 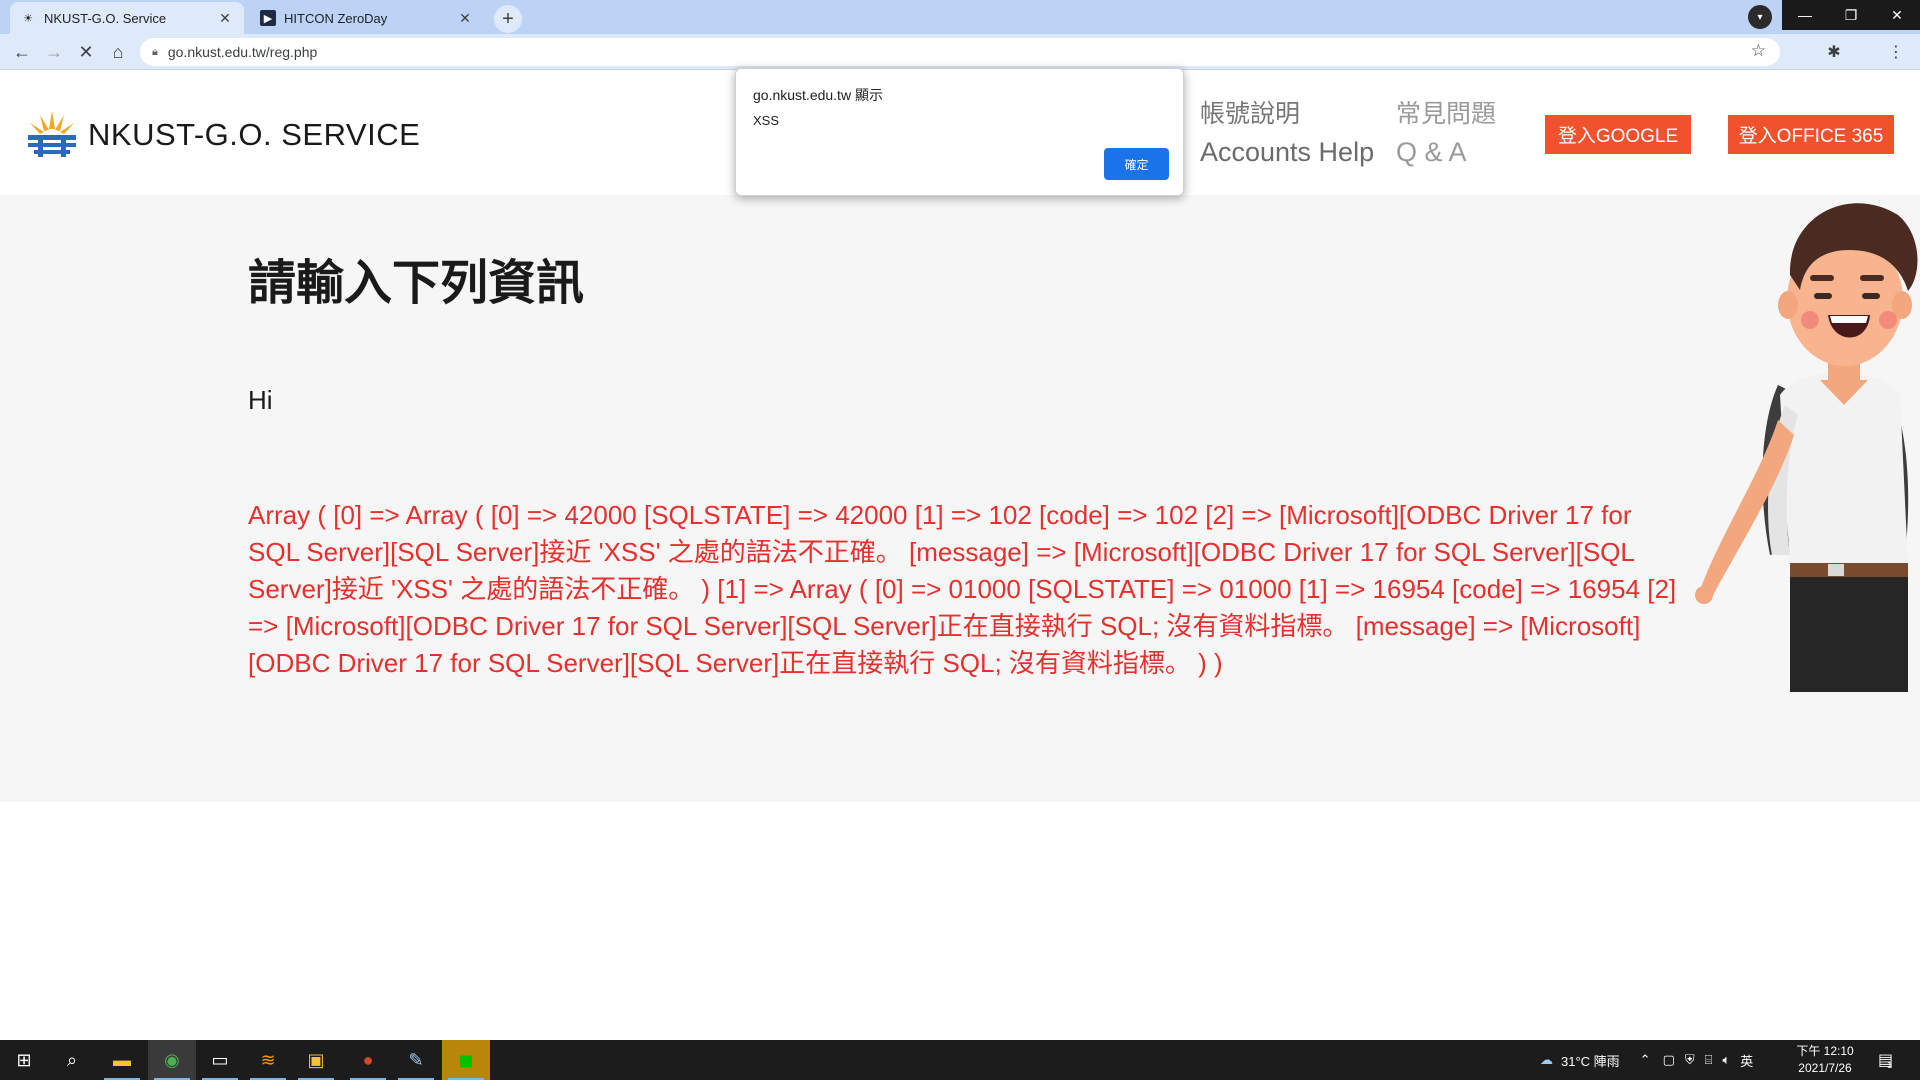 I want to click on notification-count: 1, so click(x=1890, y=1065).